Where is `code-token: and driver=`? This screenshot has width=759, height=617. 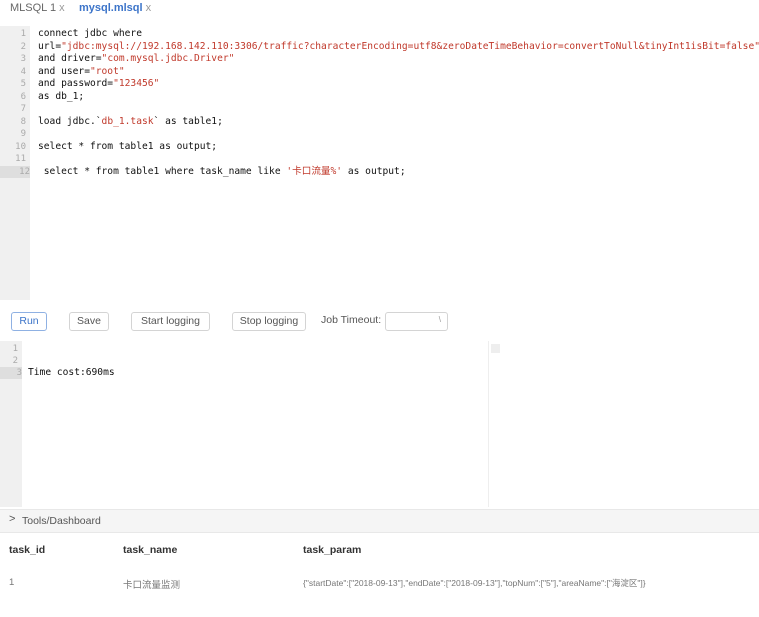 code-token: and driver= is located at coordinates (70, 58).